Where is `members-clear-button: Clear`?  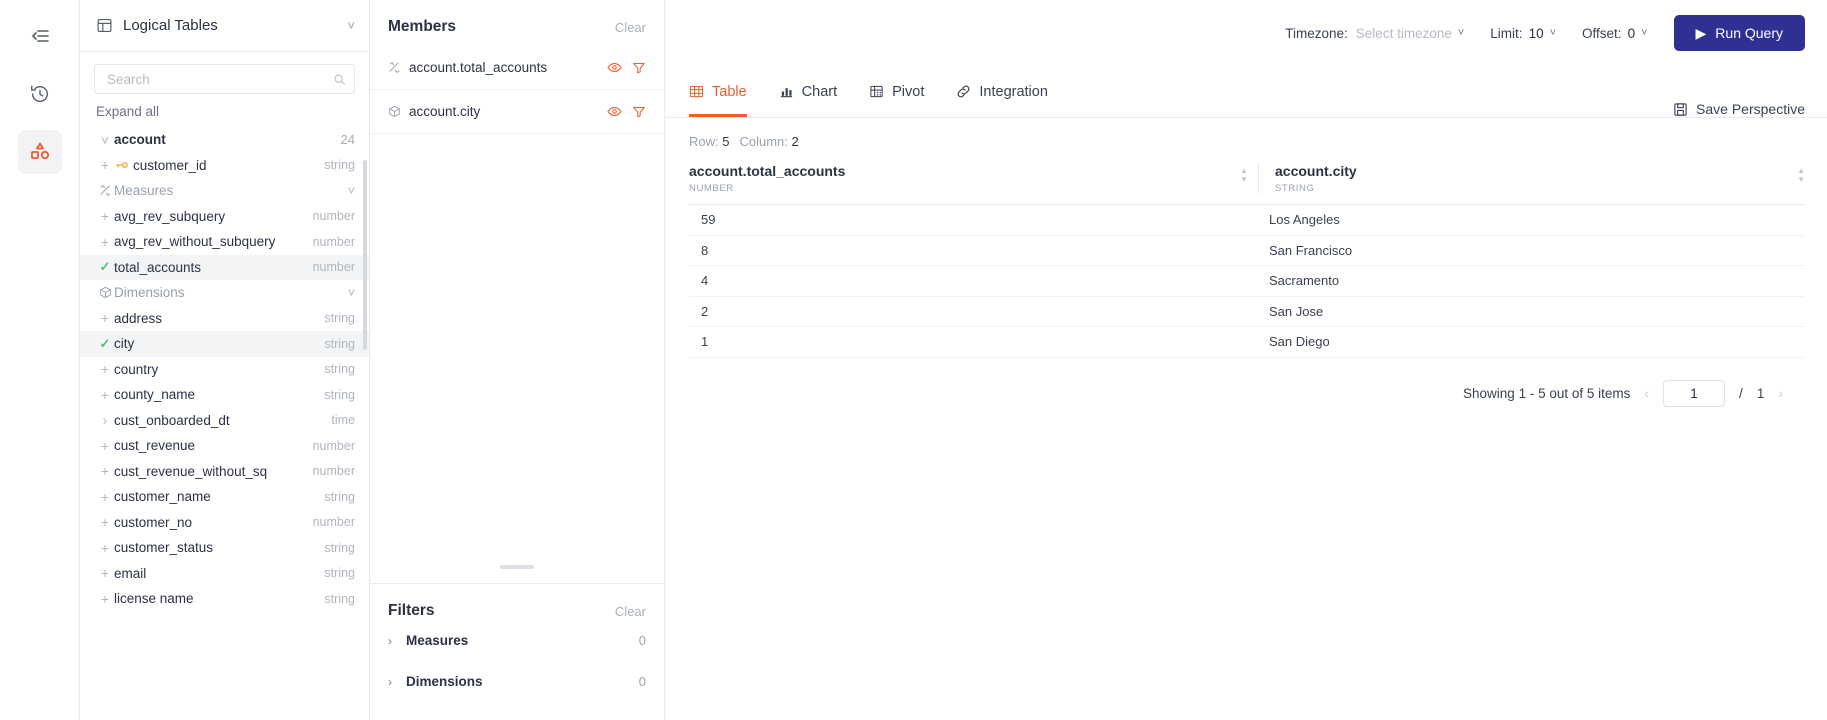 members-clear-button: Clear is located at coordinates (630, 27).